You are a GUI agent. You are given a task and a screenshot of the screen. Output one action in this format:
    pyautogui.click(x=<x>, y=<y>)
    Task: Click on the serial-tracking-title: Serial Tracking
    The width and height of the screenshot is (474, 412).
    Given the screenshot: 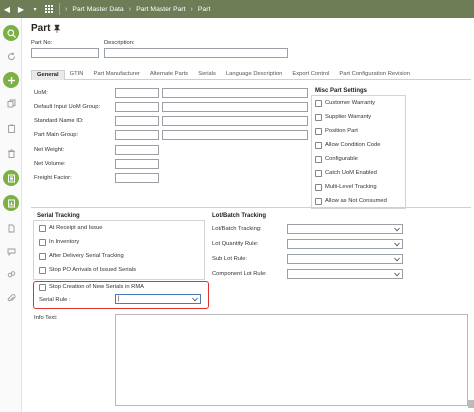 What is the action you would take?
    pyautogui.click(x=58, y=216)
    